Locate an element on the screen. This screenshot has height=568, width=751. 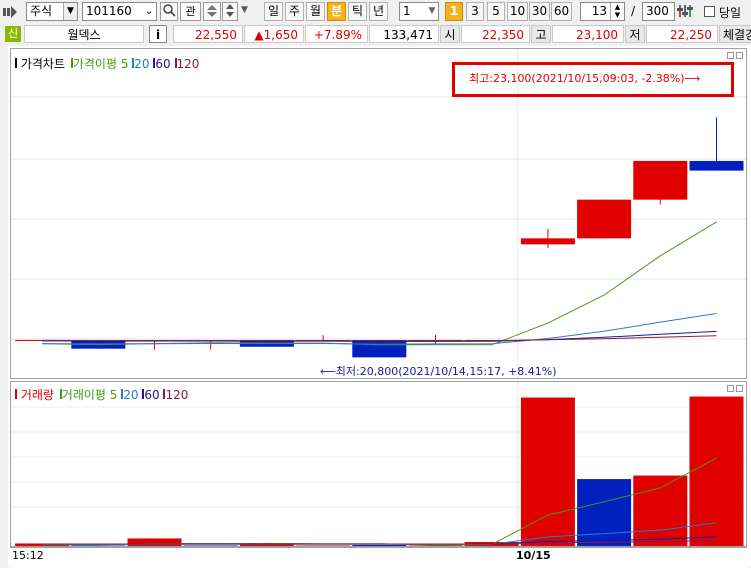
interval-1-button: 1 is located at coordinates (454, 11).